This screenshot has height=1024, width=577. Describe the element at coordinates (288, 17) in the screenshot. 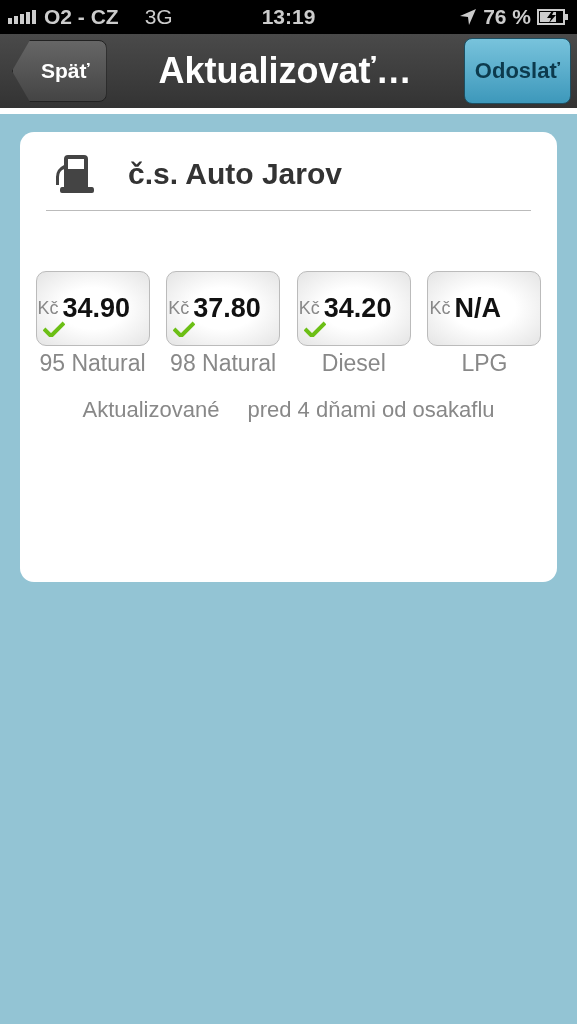

I see `clock: 13:19` at that location.